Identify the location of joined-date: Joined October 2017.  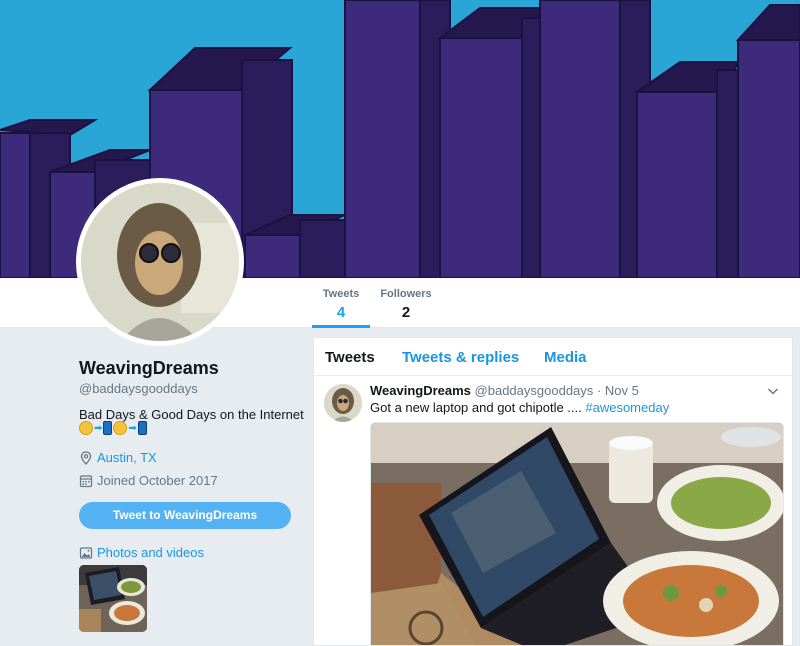
(157, 480).